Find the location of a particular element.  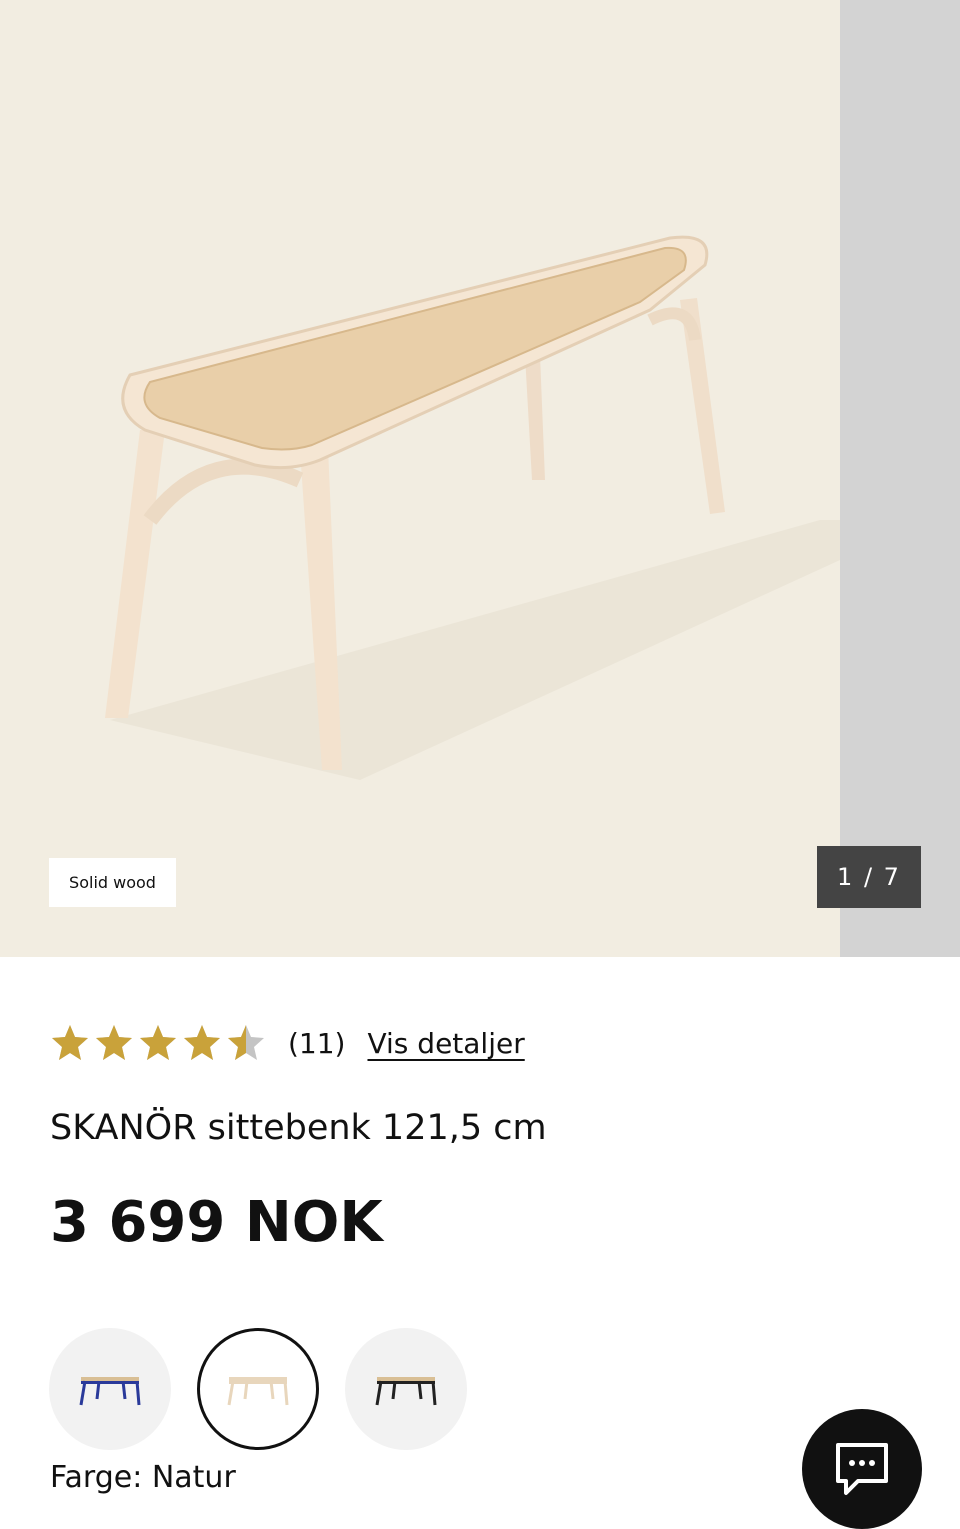

chat-button is located at coordinates (862, 1469).